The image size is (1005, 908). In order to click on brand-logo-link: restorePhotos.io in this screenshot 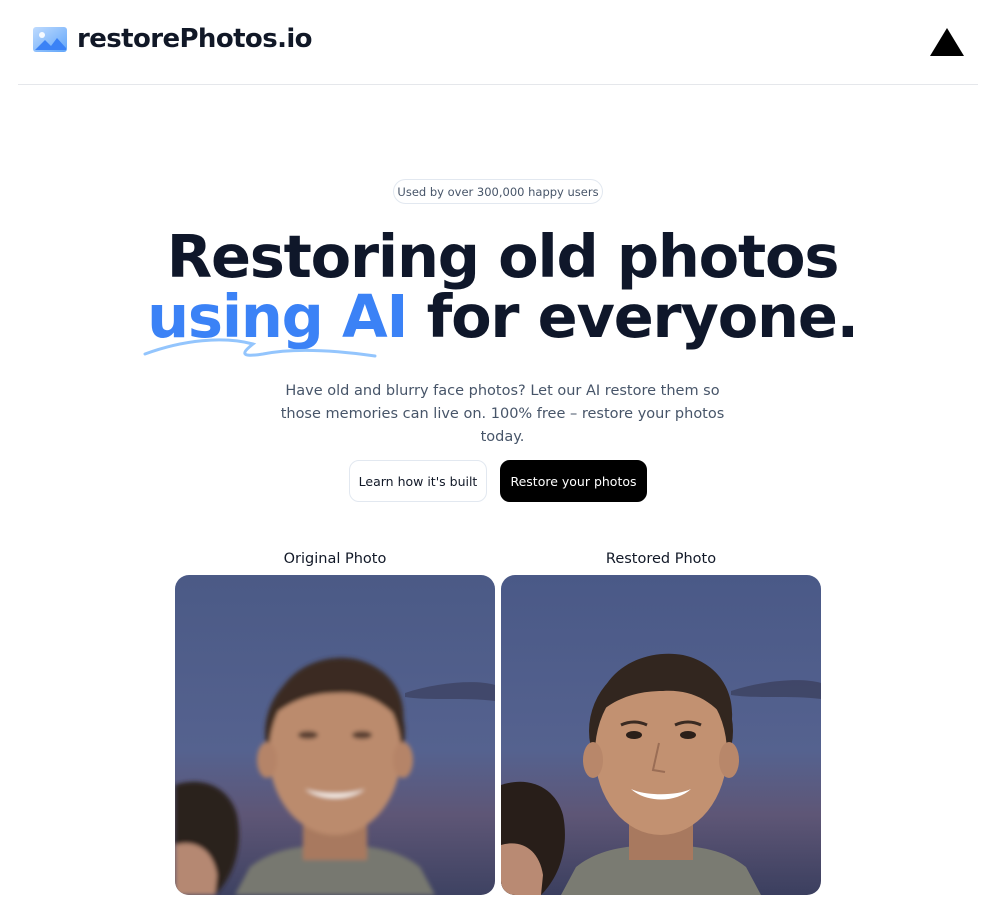, I will do `click(172, 39)`.